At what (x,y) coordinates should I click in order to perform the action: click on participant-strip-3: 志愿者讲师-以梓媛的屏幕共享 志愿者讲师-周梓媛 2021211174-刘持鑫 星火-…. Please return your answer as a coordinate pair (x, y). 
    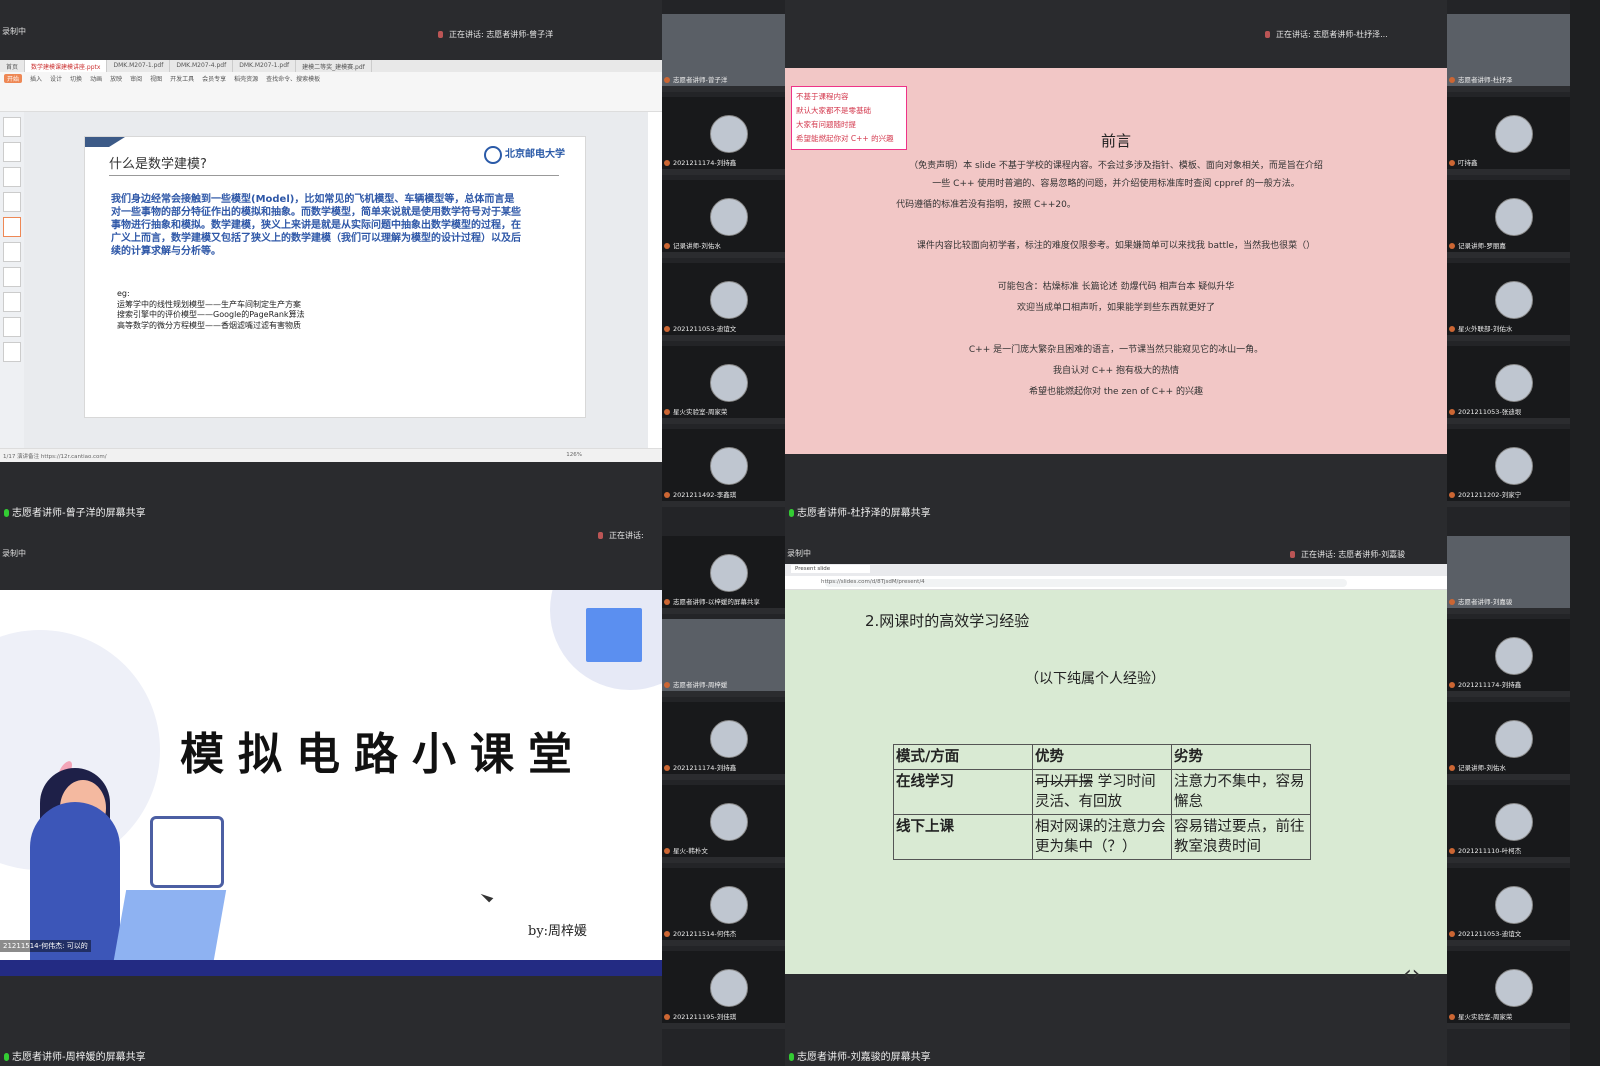
    Looking at the image, I should click on (723, 794).